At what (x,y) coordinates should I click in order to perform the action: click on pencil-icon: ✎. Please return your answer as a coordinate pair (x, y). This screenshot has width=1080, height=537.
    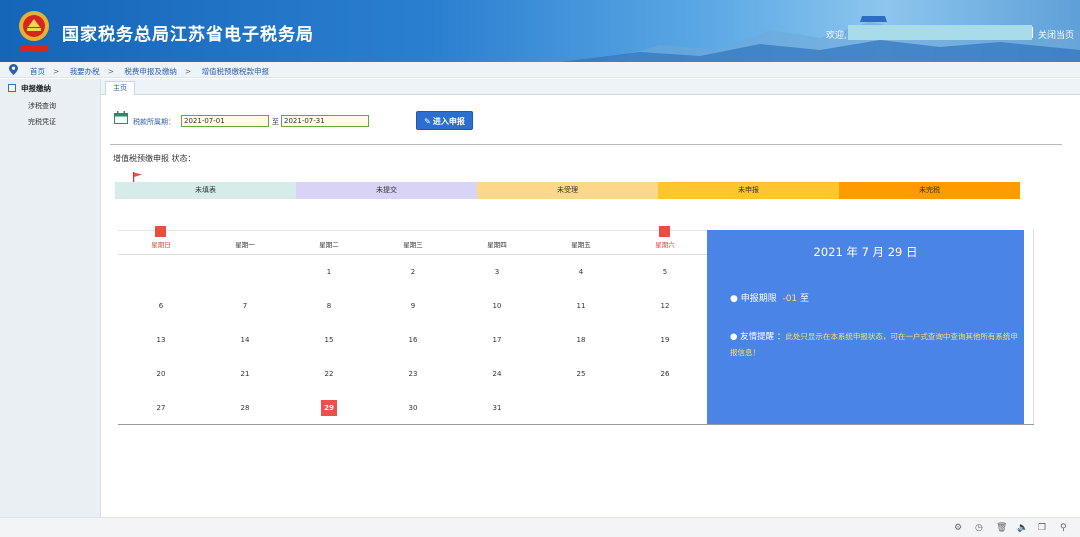
    Looking at the image, I should click on (427, 121).